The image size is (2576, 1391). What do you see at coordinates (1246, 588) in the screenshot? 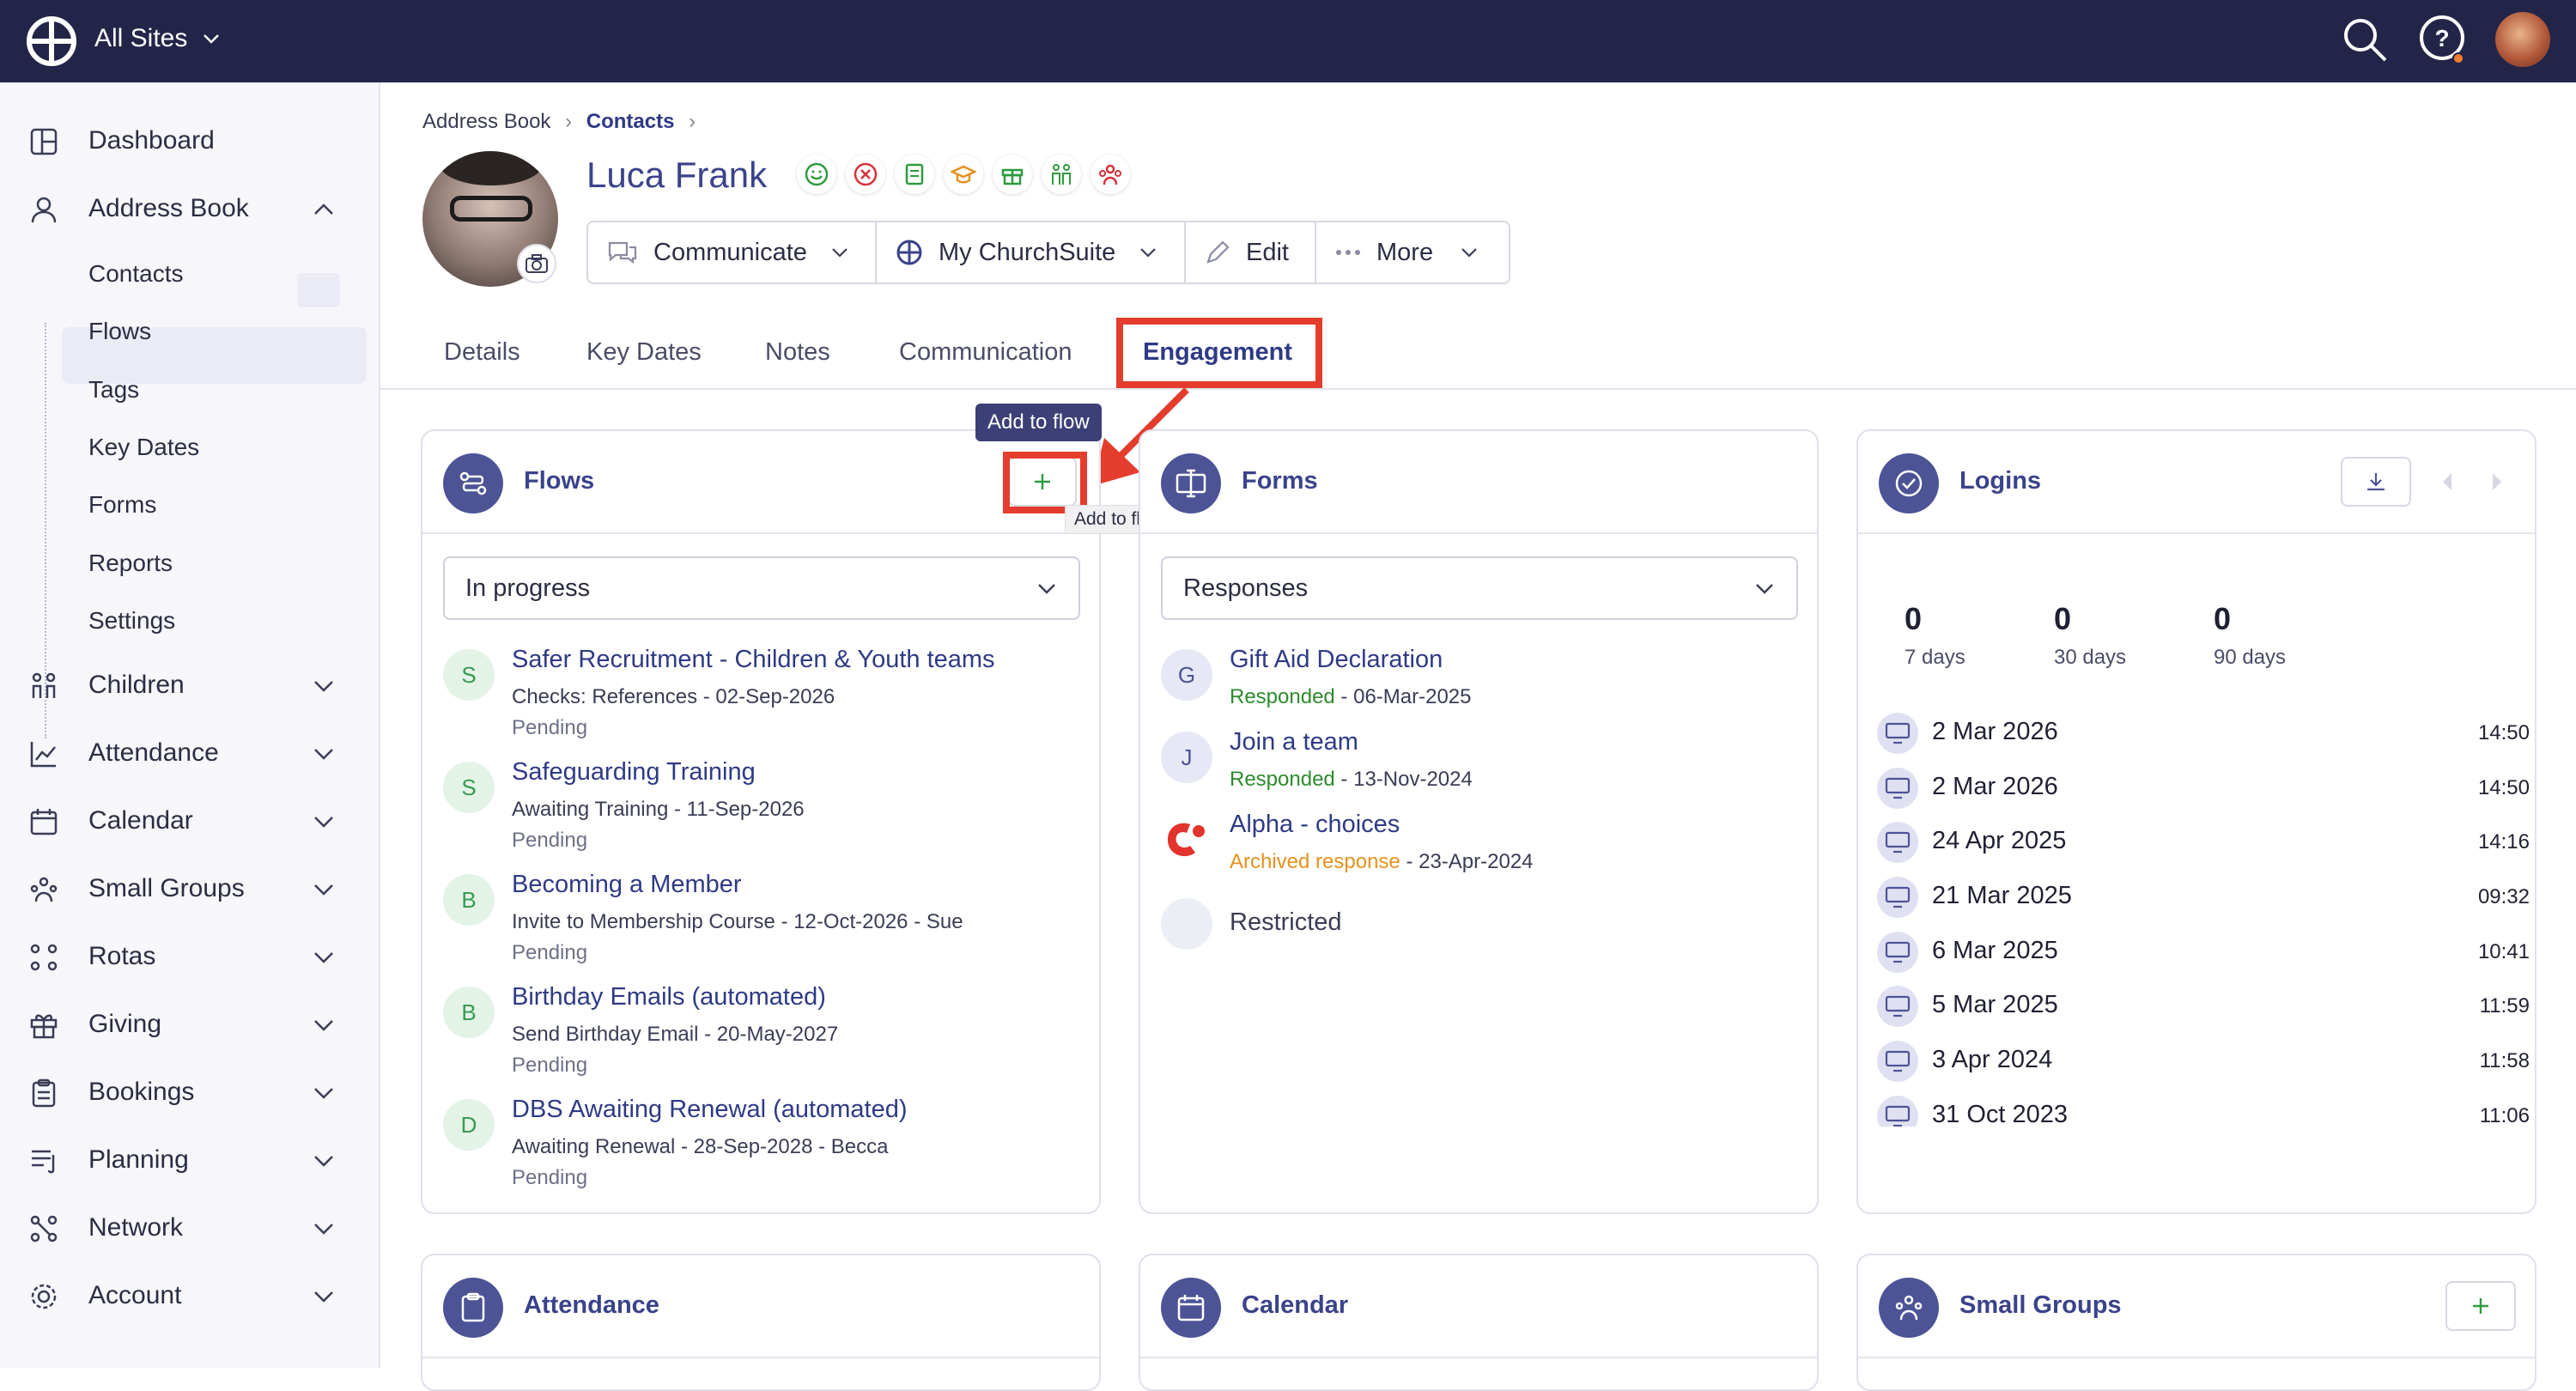
I see `forms-filter-value: Responses` at bounding box center [1246, 588].